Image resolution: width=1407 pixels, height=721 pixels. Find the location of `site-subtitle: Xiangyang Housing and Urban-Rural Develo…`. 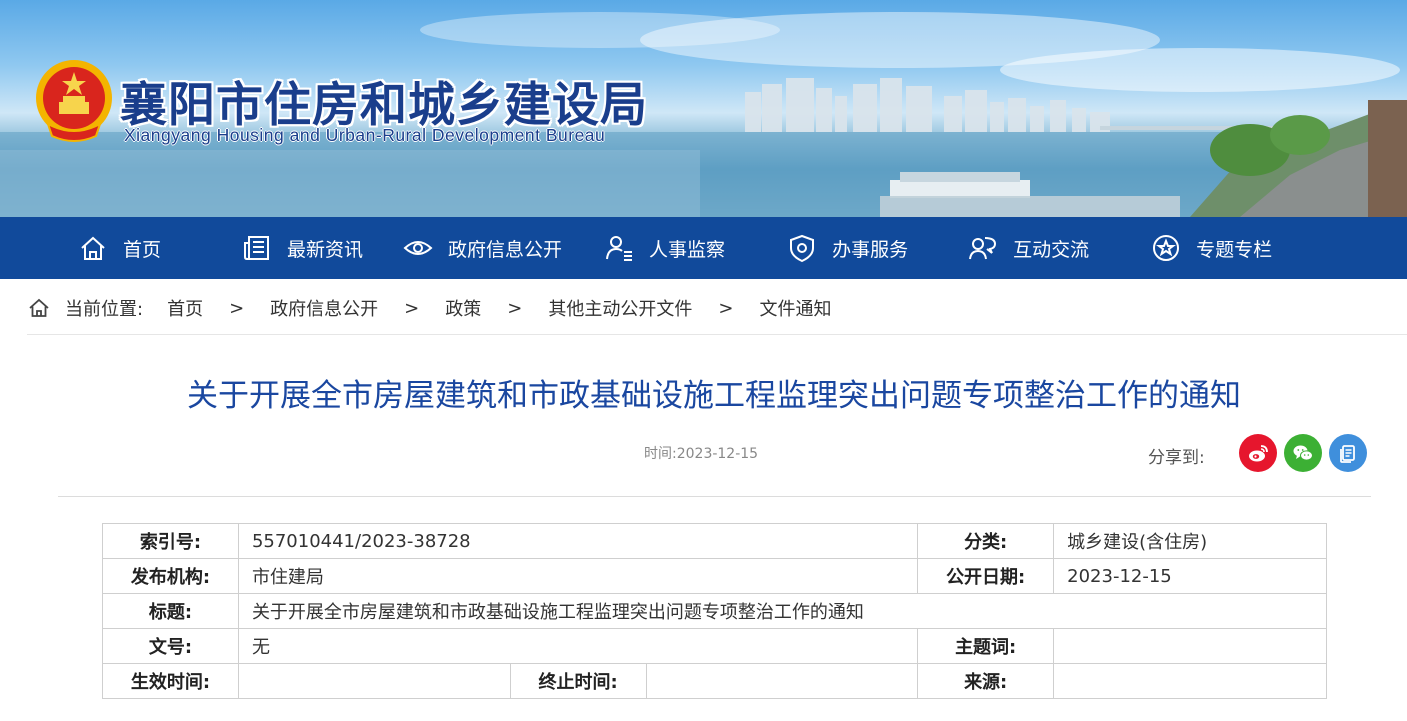

site-subtitle: Xiangyang Housing and Urban-Rural Develo… is located at coordinates (365, 135).